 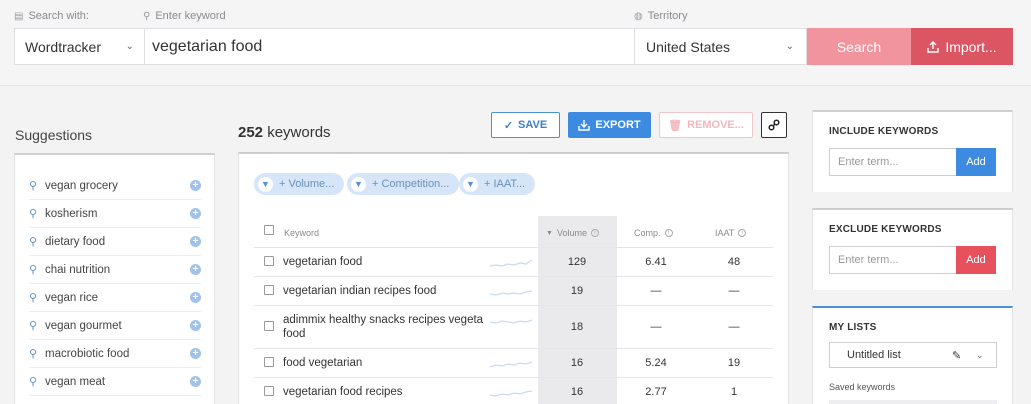 I want to click on exclude-add-button: Add, so click(x=976, y=260).